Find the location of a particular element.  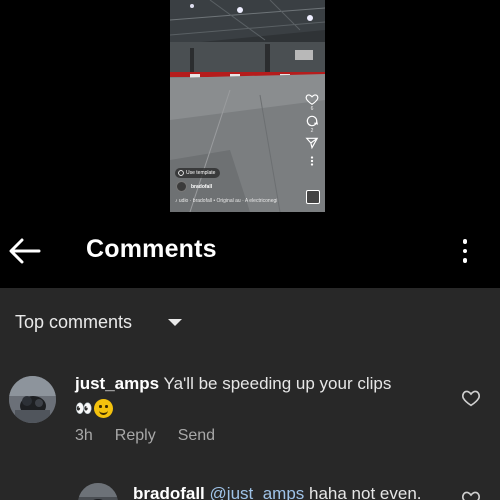

chevron-down-icon is located at coordinates (175, 322).